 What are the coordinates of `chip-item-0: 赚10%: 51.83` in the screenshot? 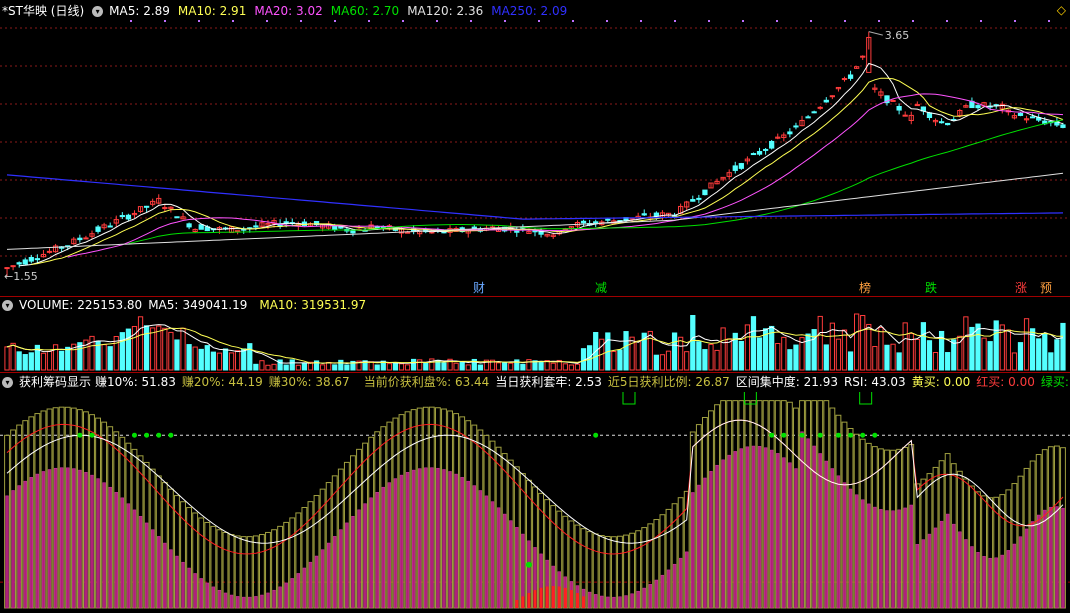 It's located at (135, 382).